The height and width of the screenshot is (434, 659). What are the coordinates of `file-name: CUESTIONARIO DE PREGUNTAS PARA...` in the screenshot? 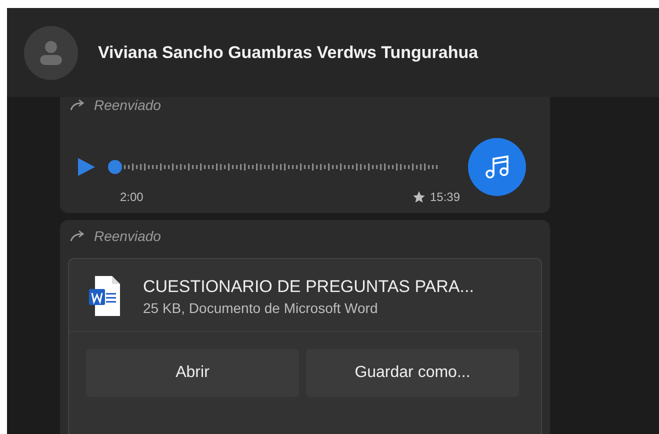 It's located at (308, 286).